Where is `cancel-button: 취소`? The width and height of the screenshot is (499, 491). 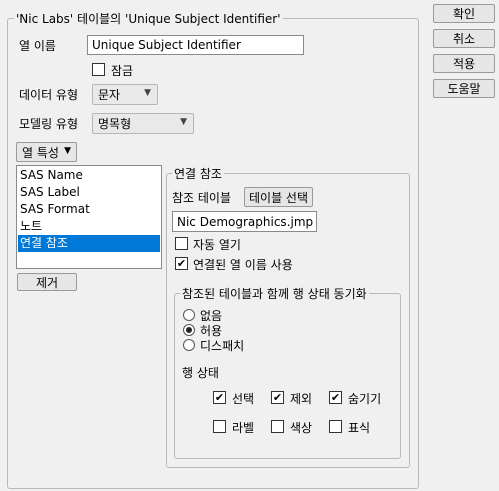 cancel-button: 취소 is located at coordinates (464, 38).